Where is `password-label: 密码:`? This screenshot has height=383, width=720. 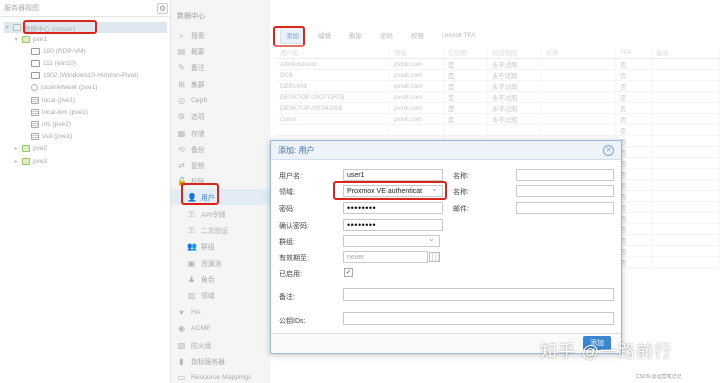
password-label: 密码: is located at coordinates (287, 209).